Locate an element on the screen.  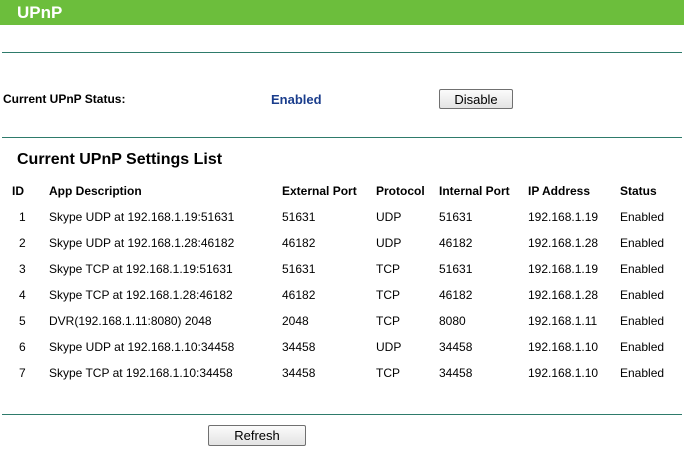
cell-app-description: Skype UDP at 192.168.1.28:46182 is located at coordinates (142, 243).